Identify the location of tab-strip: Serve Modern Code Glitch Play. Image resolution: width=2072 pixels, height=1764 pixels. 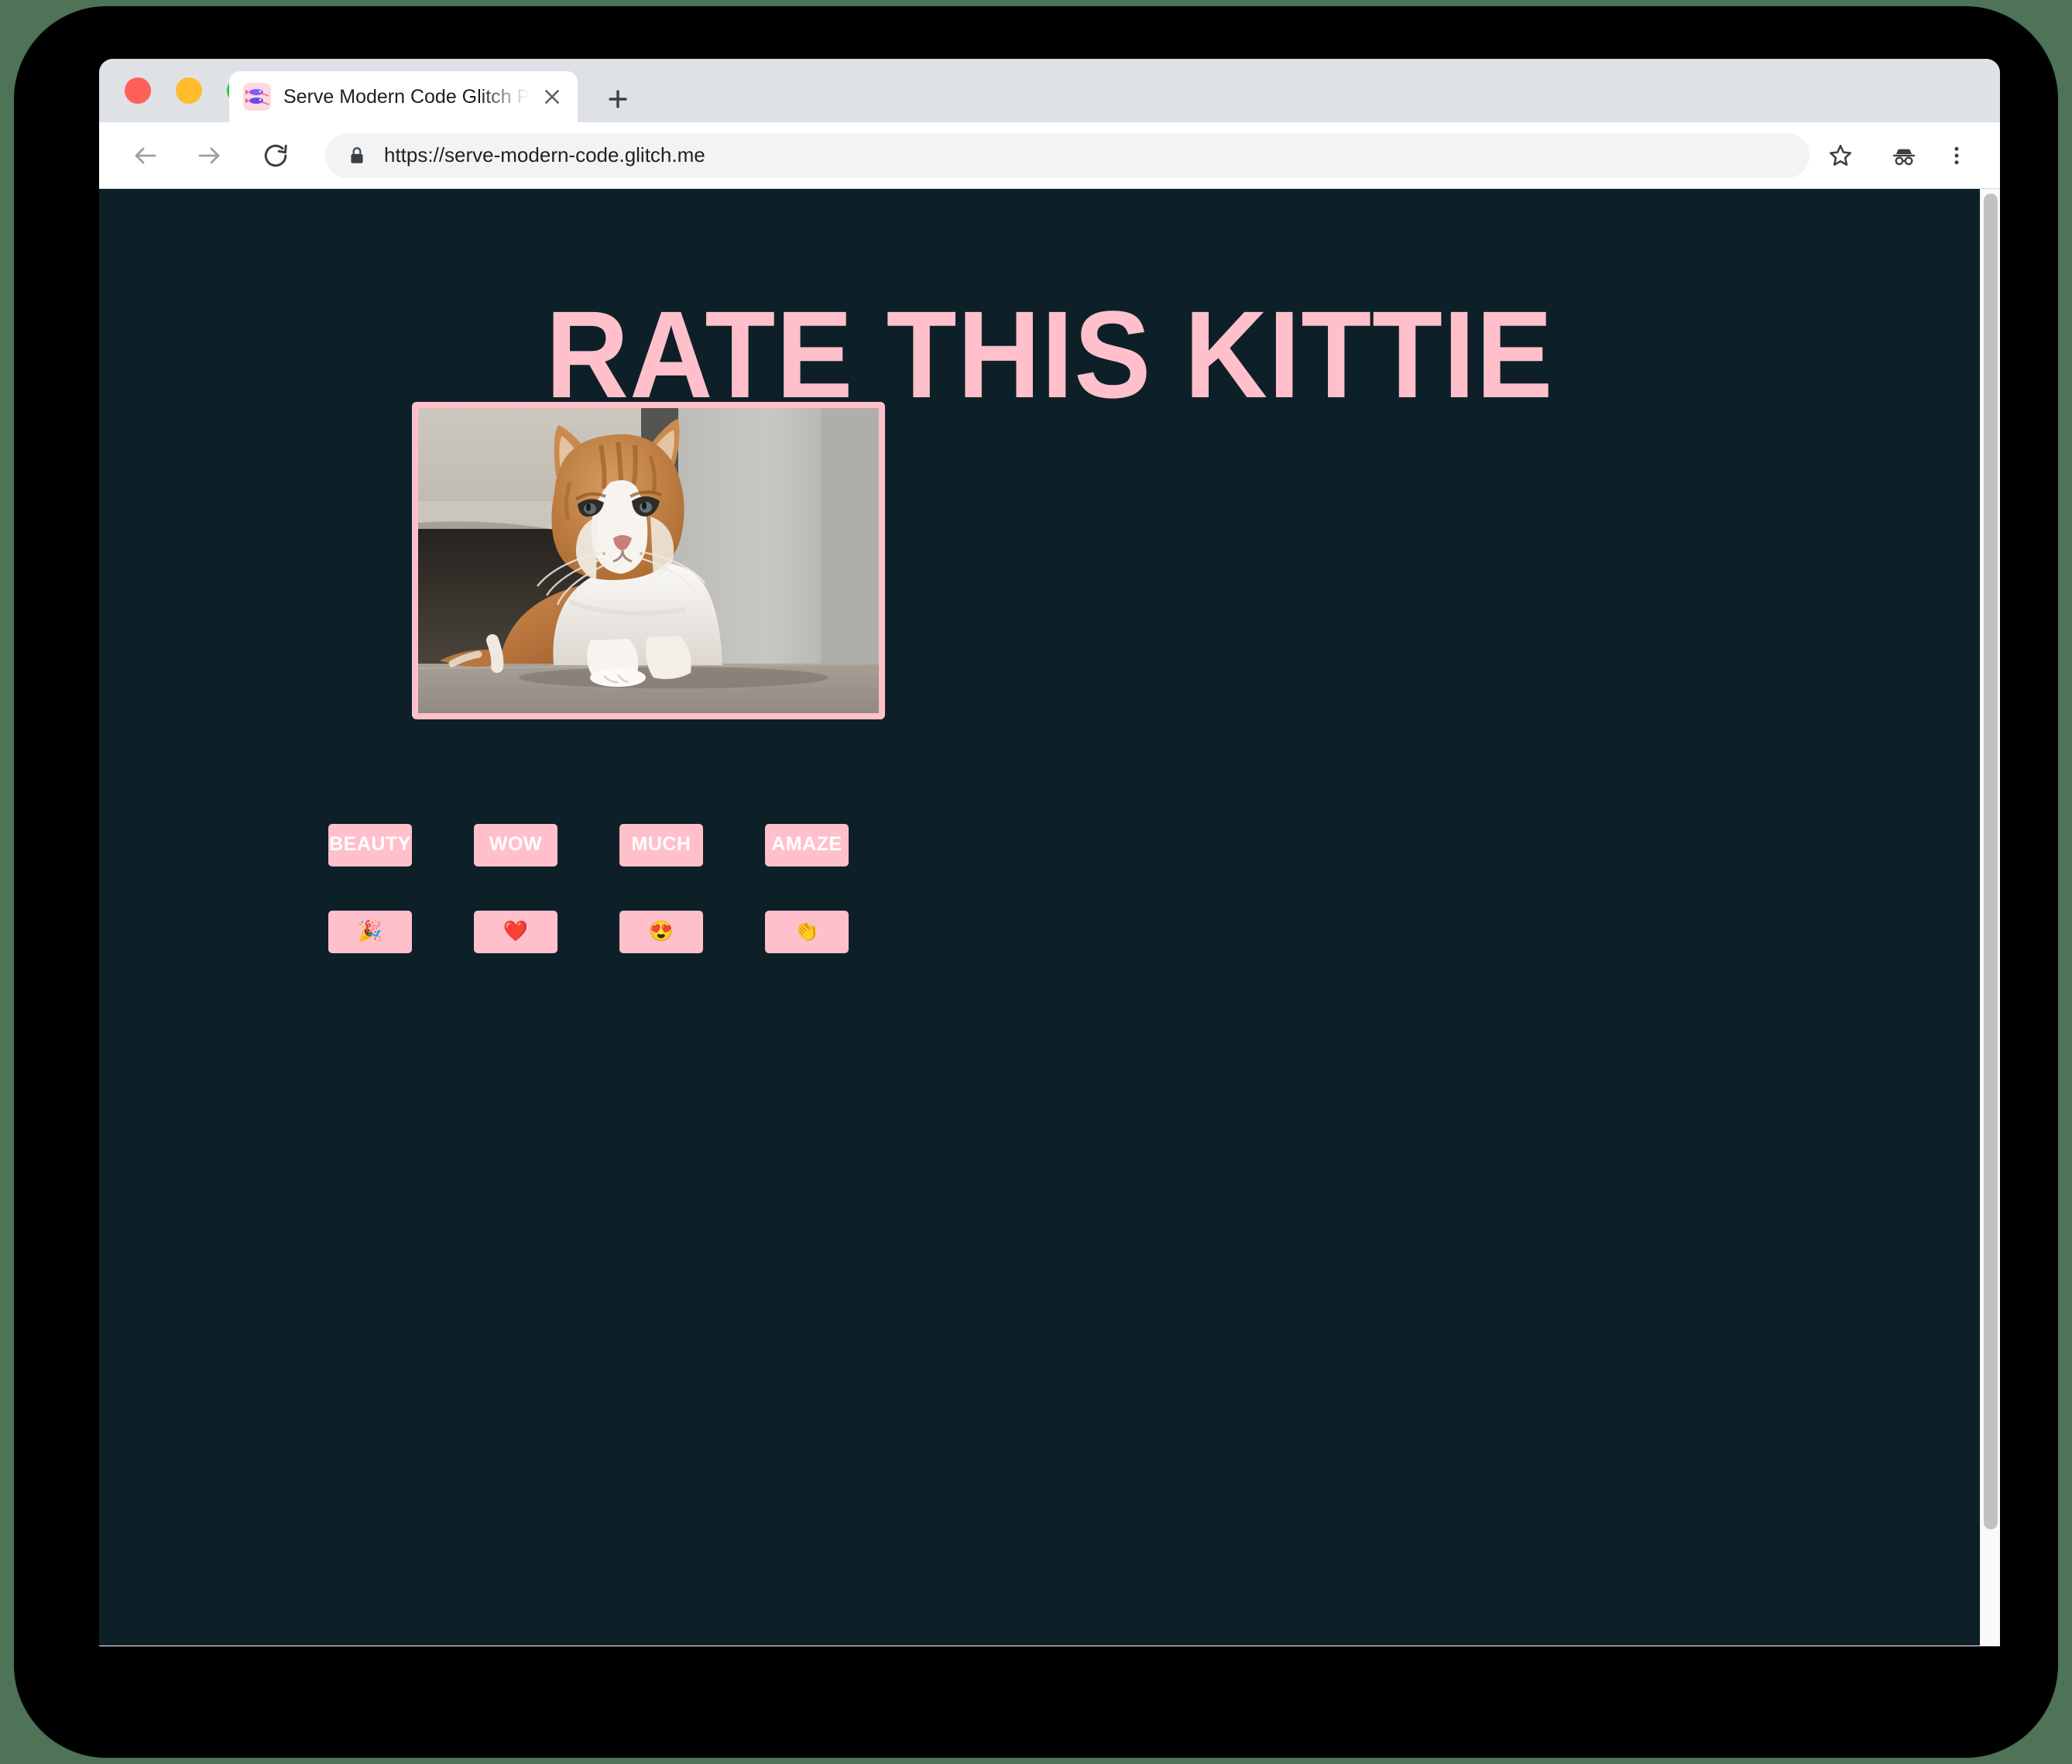
(1049, 90).